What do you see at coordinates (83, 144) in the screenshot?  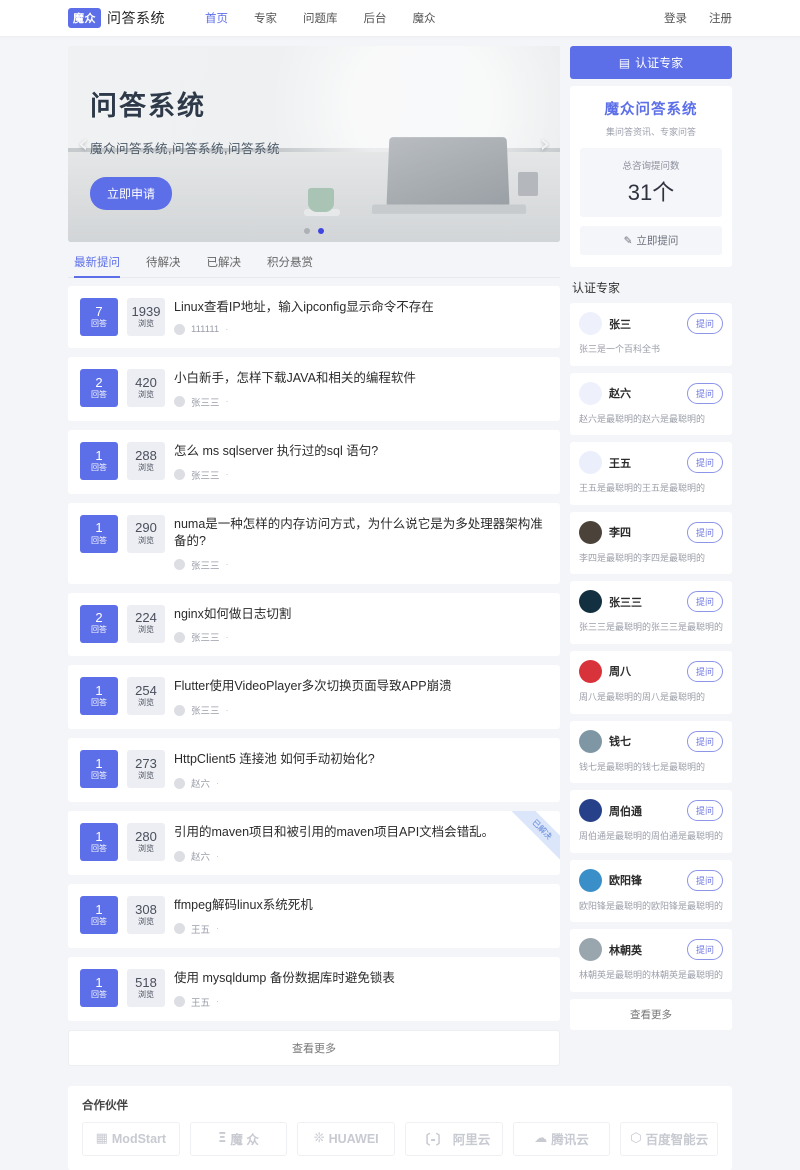 I see `carousel-prev-icon: ‹` at bounding box center [83, 144].